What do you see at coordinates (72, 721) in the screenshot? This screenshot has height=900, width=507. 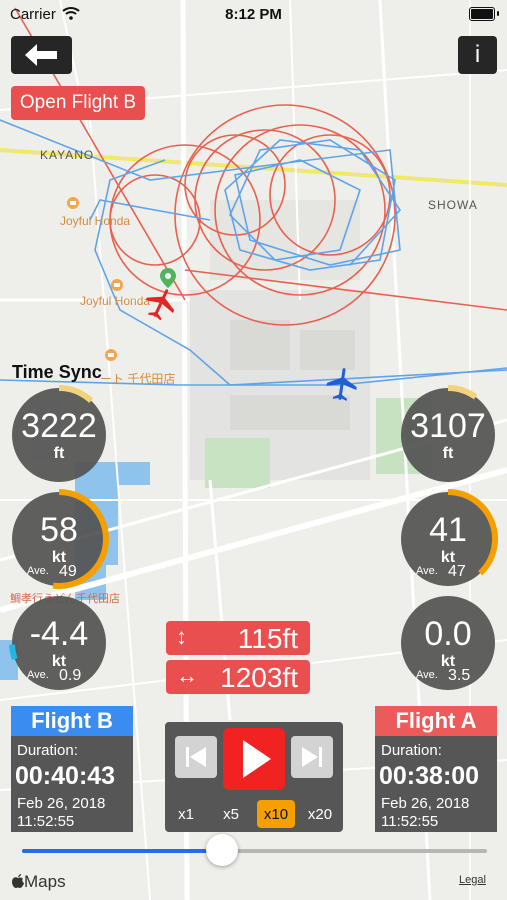 I see `flight-b-title: Flight B` at bounding box center [72, 721].